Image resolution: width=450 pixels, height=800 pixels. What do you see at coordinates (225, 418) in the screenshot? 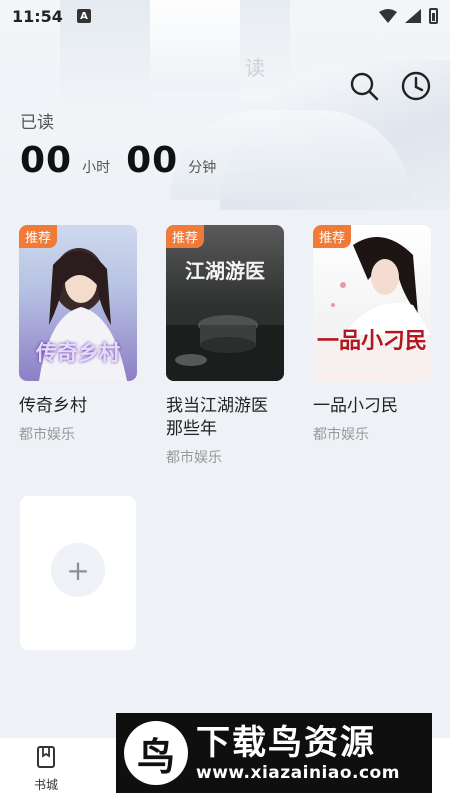
I see `book-title: 我当江湖游医那些年` at bounding box center [225, 418].